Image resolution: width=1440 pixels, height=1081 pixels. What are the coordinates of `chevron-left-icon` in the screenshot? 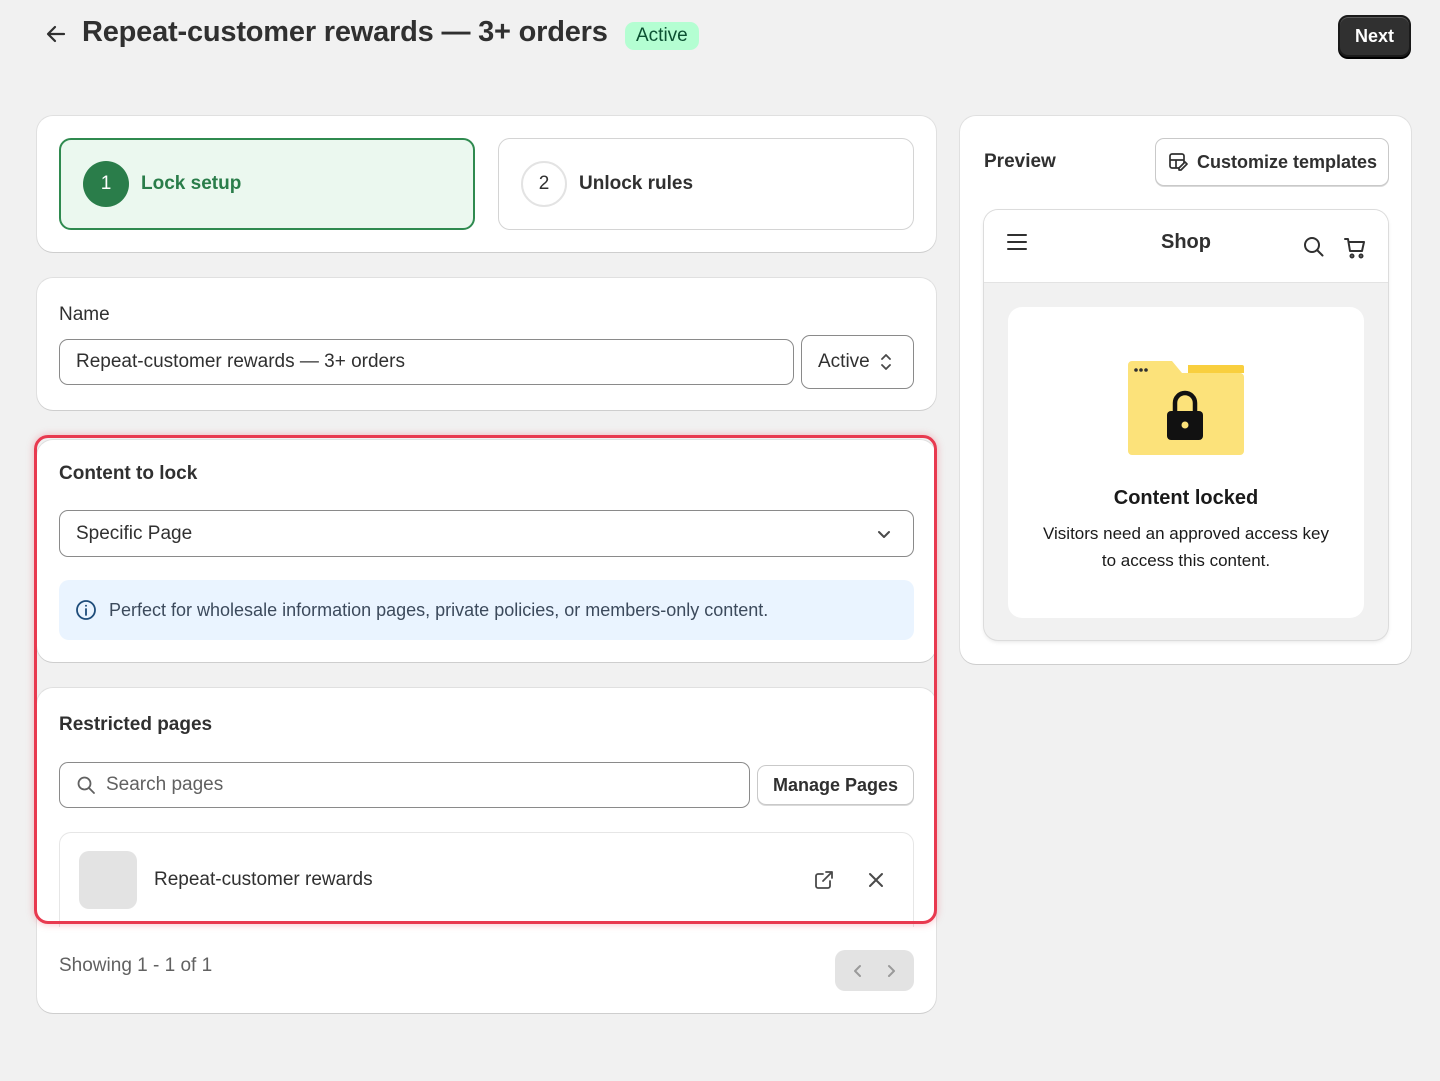 It's located at (857, 970).